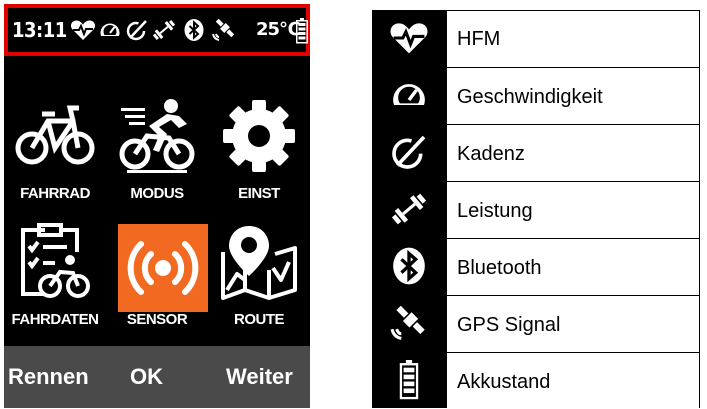  Describe the element at coordinates (573, 323) in the screenshot. I see `legend-row-gps: GPS Signal` at that location.